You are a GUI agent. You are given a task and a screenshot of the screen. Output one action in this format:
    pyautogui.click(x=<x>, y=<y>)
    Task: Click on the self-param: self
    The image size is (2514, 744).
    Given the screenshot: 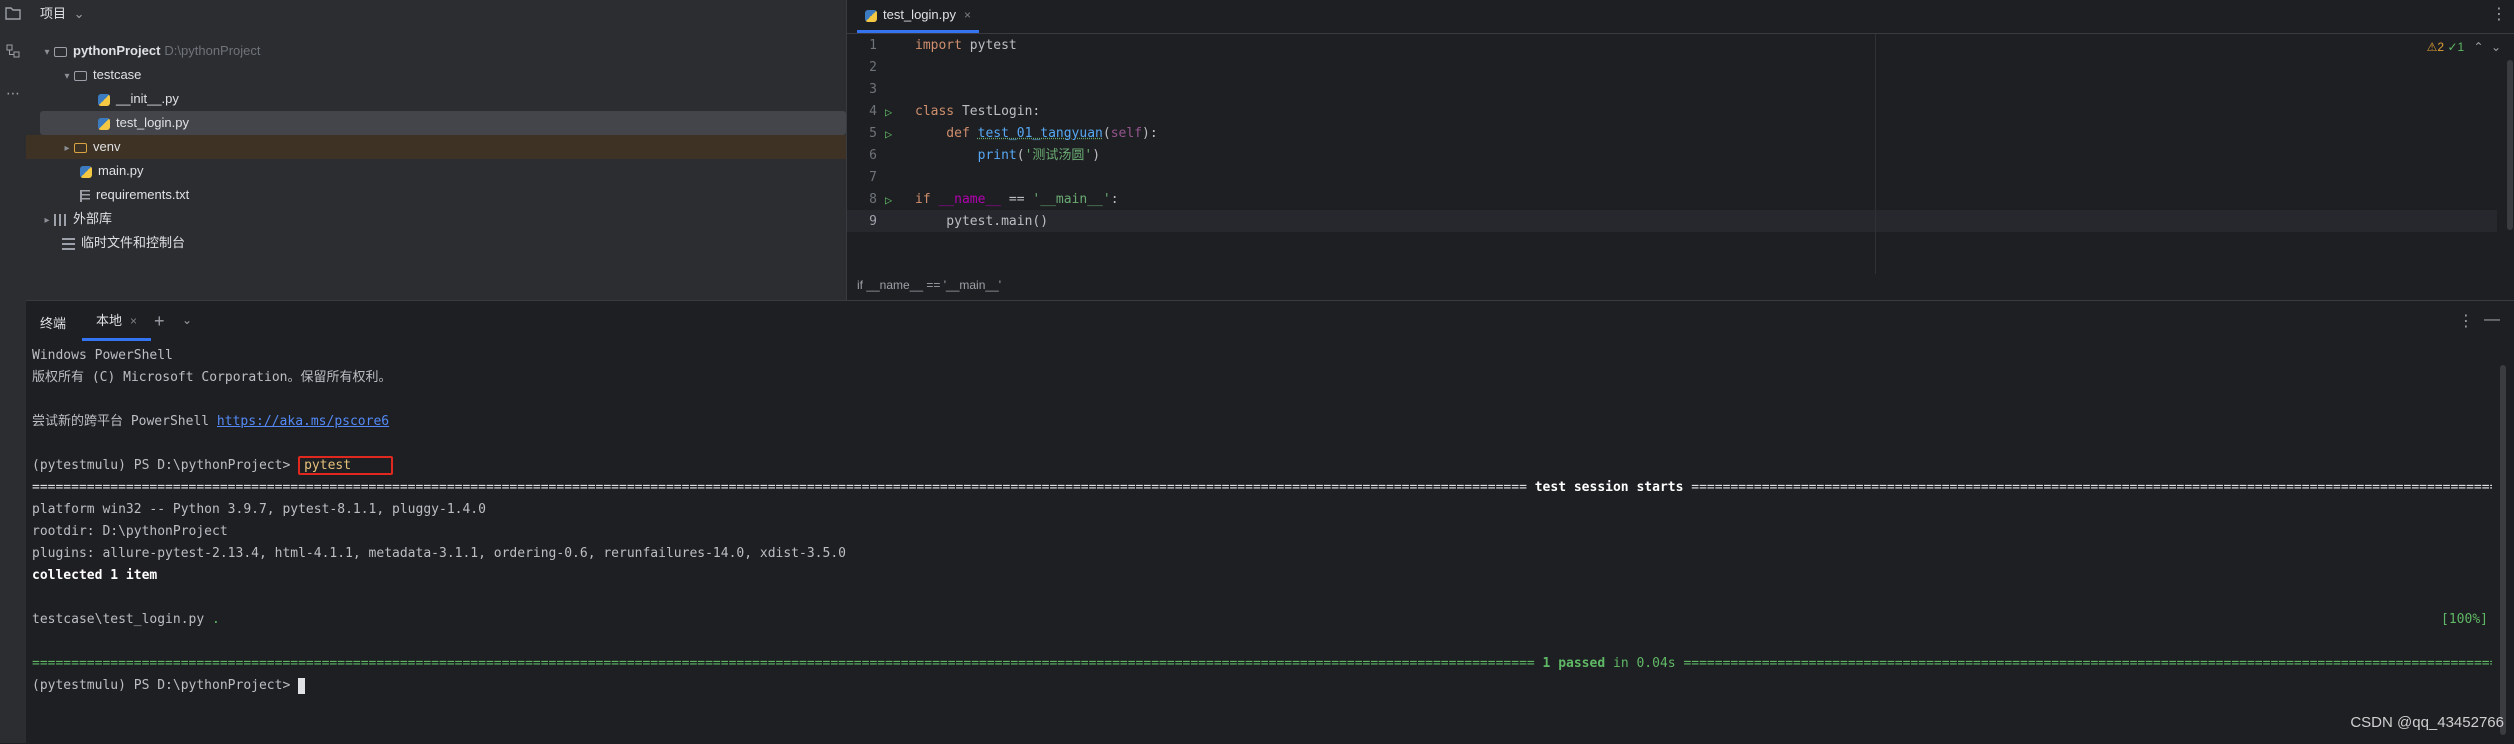 What is the action you would take?
    pyautogui.click(x=1126, y=133)
    